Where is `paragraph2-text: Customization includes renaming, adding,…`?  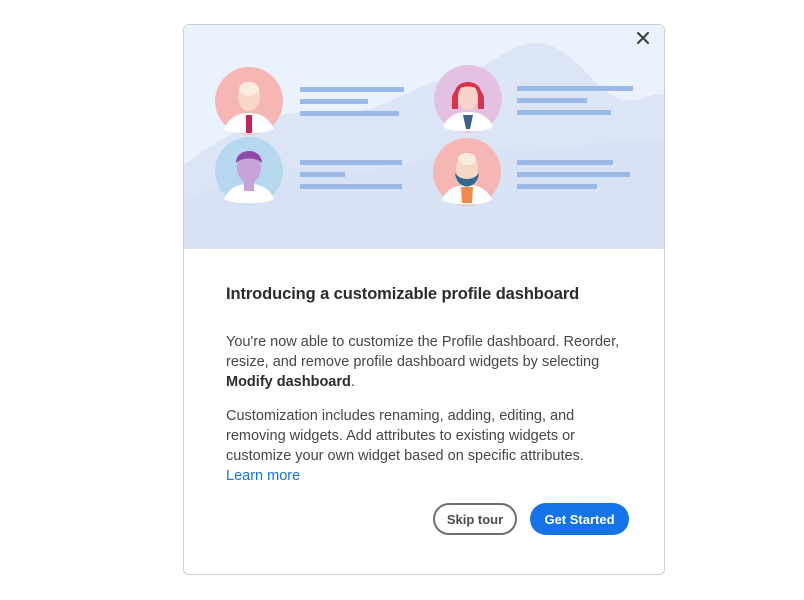 paragraph2-text: Customization includes renaming, adding,… is located at coordinates (405, 436).